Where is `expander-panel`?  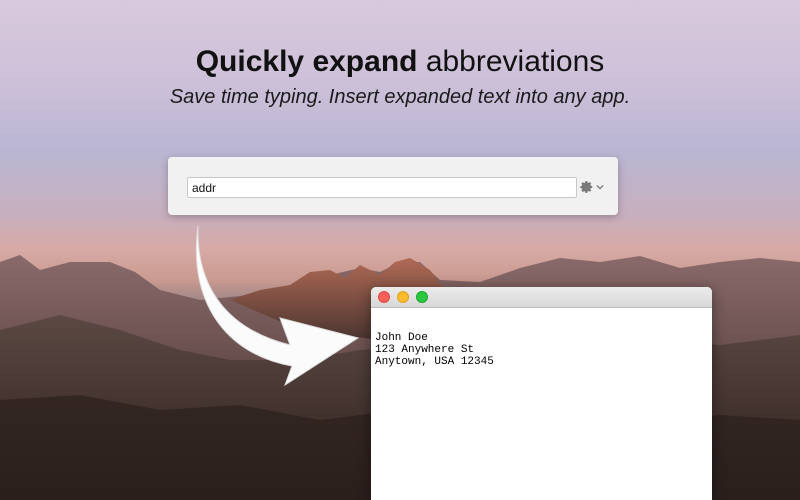
expander-panel is located at coordinates (393, 186).